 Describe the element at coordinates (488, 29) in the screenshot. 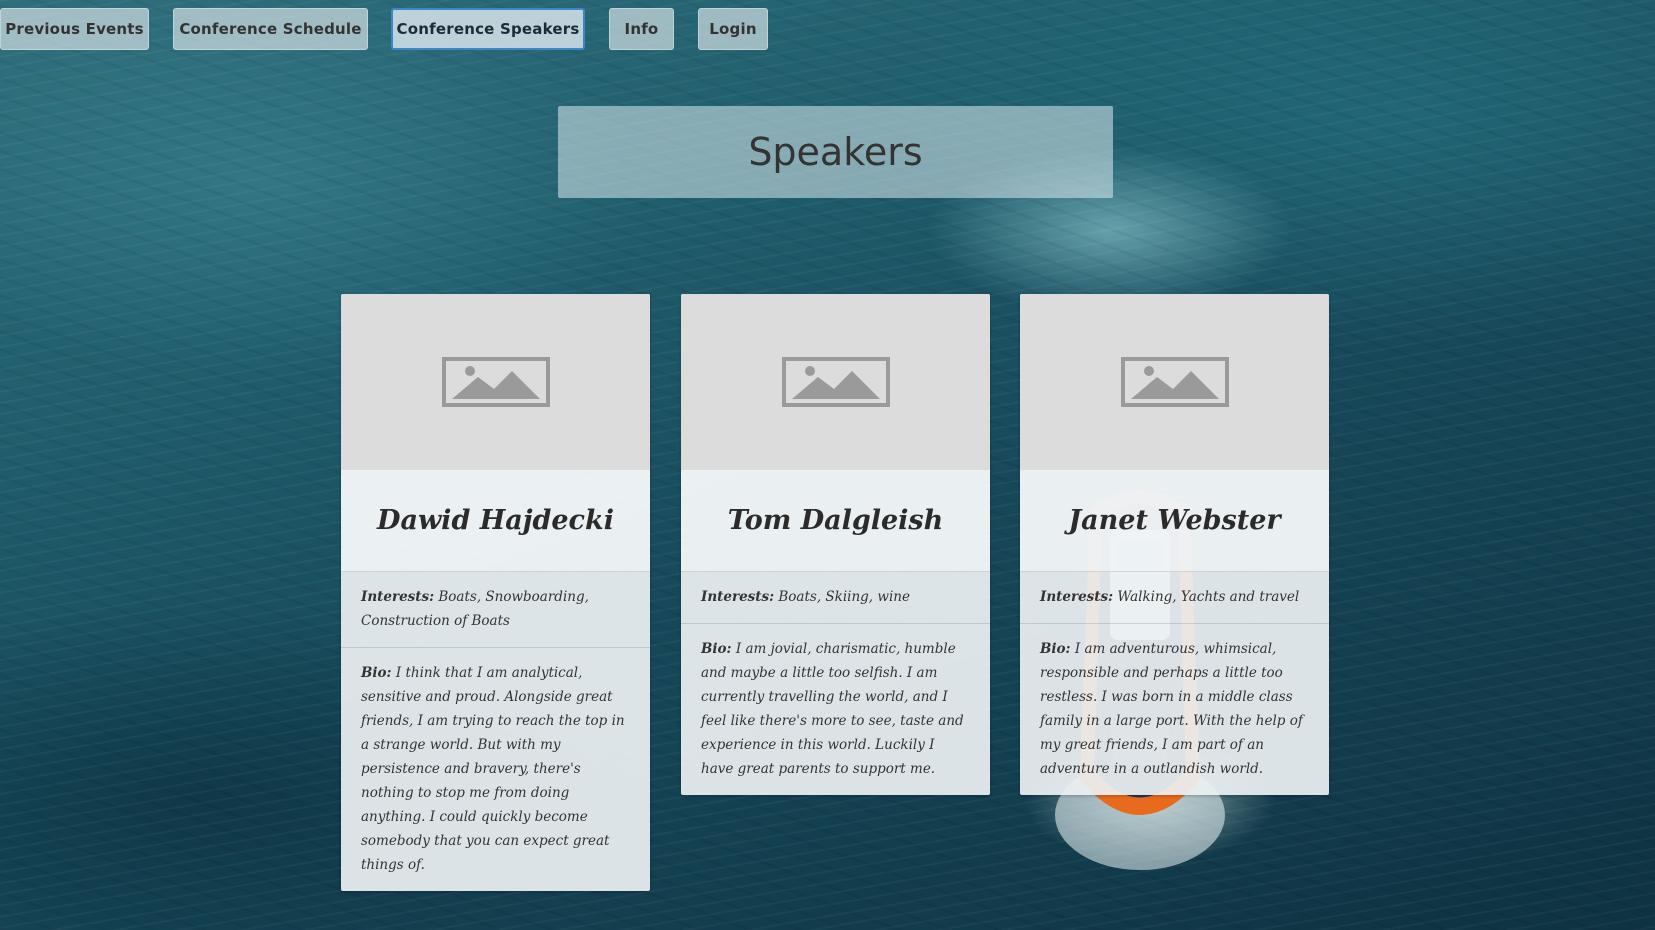

I see `nav-conference-speakers: Conference Speakers` at that location.